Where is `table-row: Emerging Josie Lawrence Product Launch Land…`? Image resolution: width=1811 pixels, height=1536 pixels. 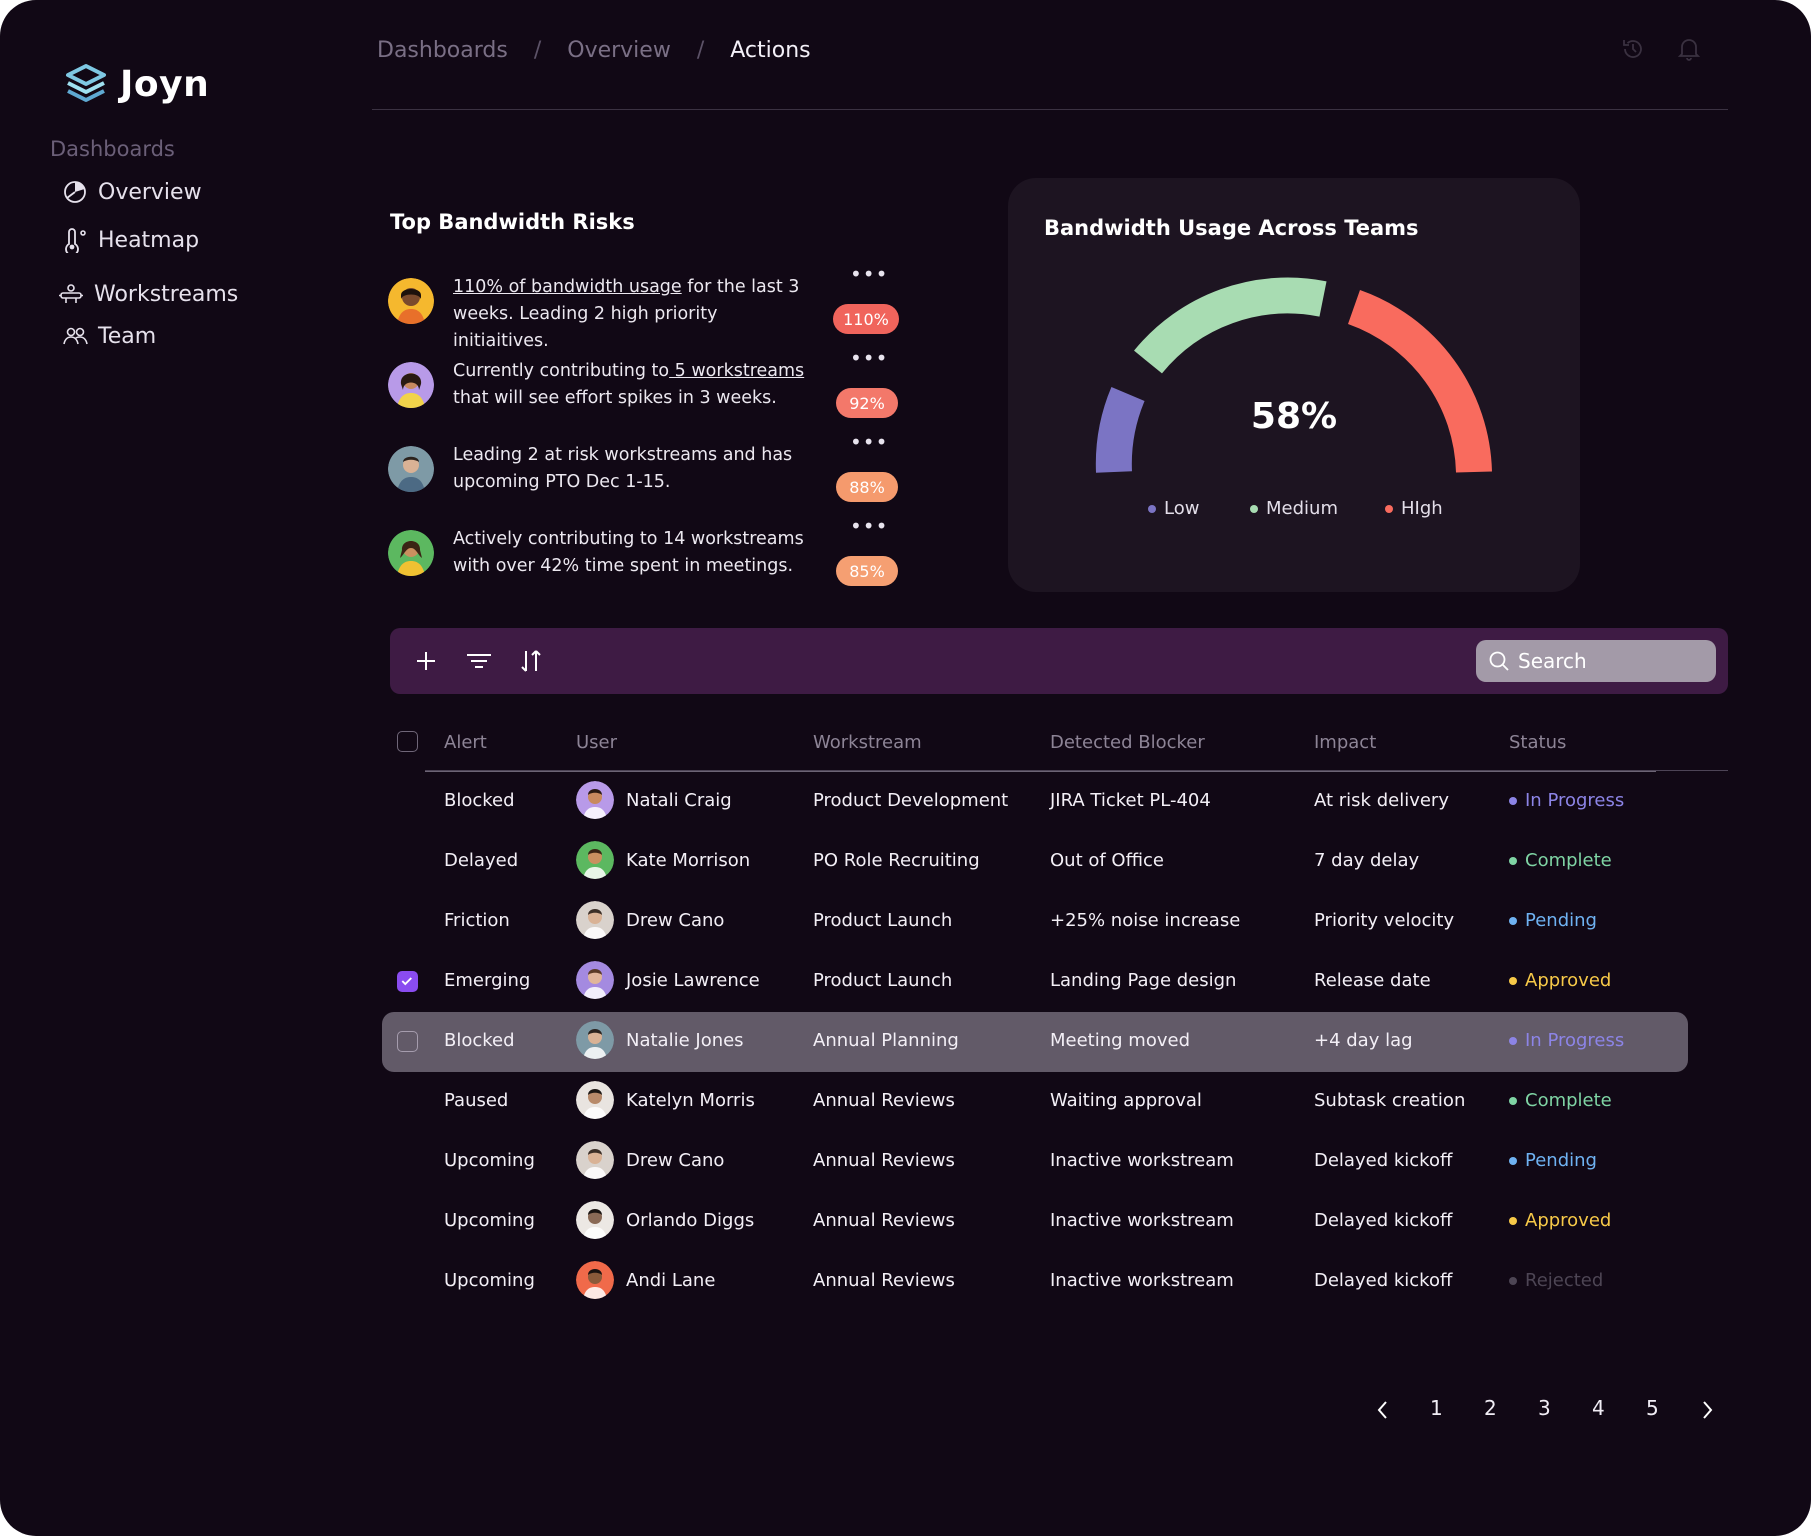
table-row: Emerging Josie Lawrence Product Launch Land… is located at coordinates (1035, 982).